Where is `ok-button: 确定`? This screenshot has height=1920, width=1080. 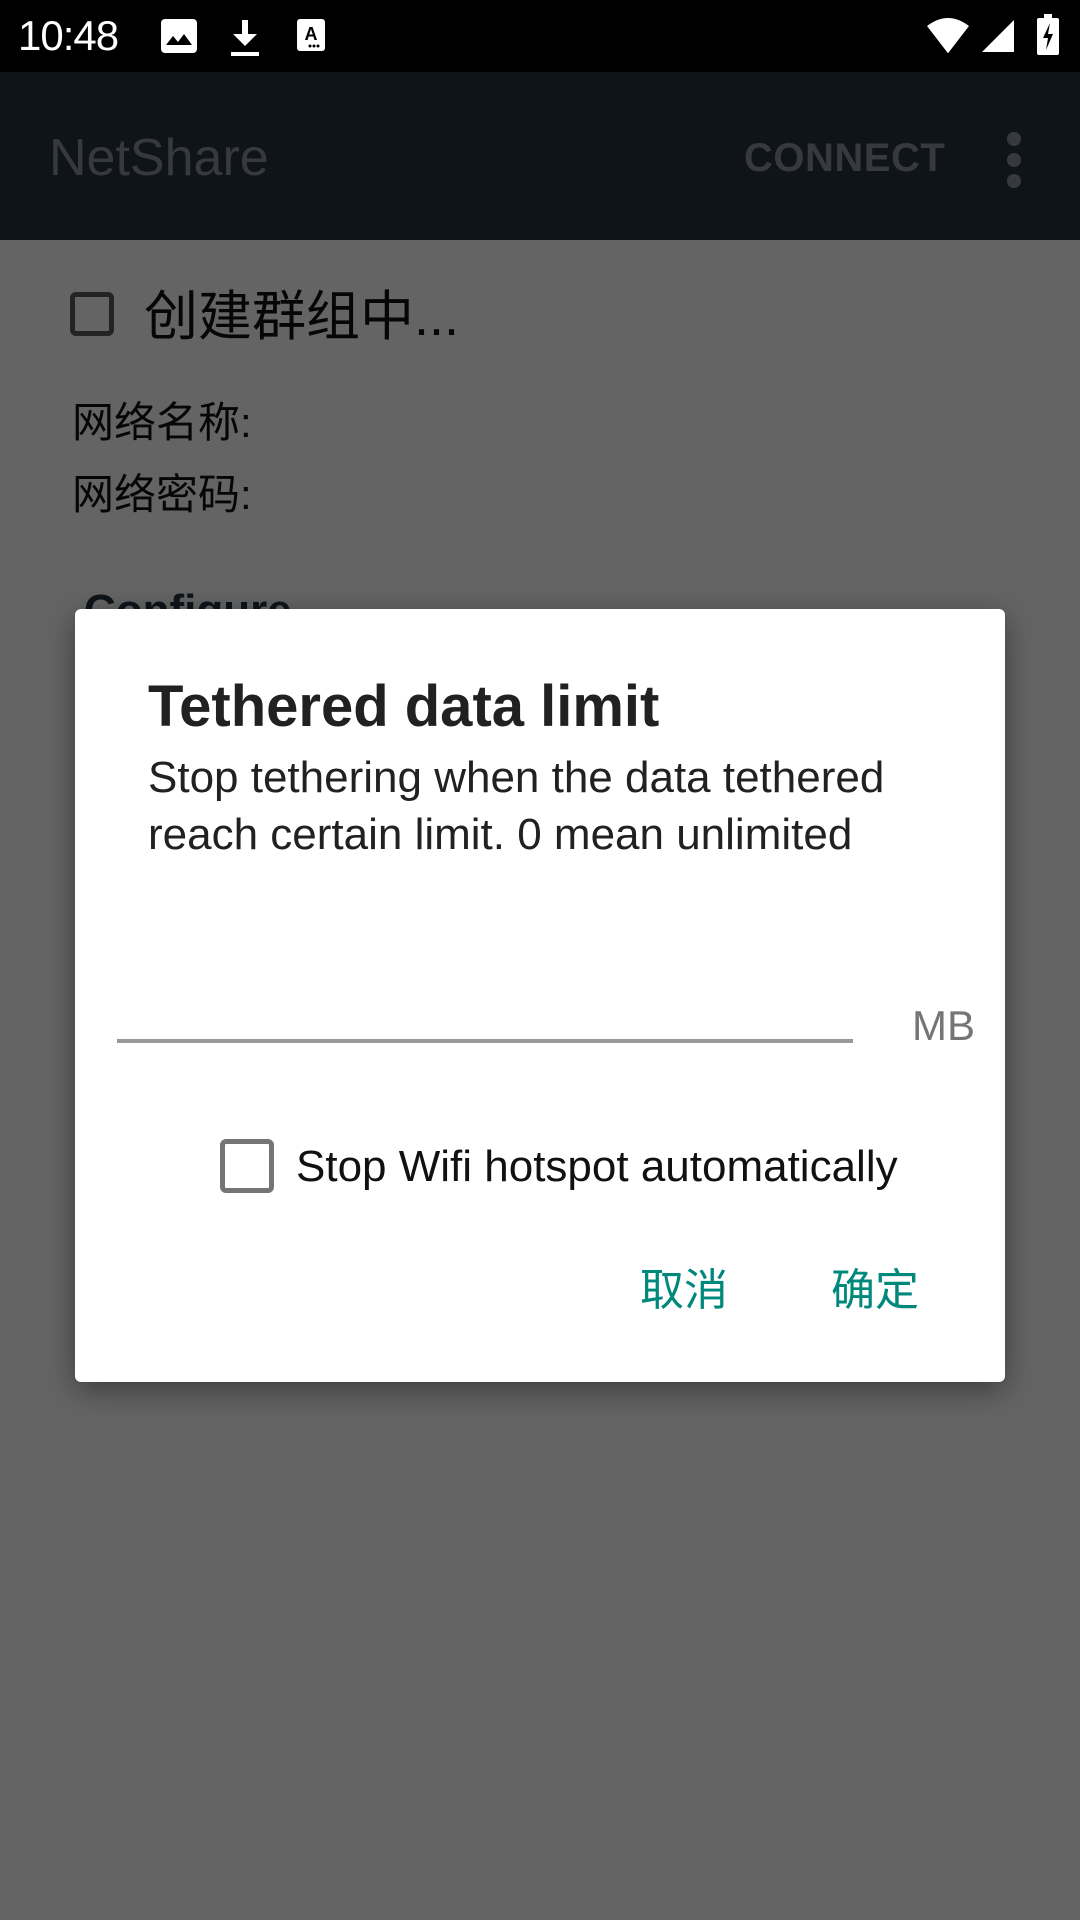 ok-button: 确定 is located at coordinates (875, 1291).